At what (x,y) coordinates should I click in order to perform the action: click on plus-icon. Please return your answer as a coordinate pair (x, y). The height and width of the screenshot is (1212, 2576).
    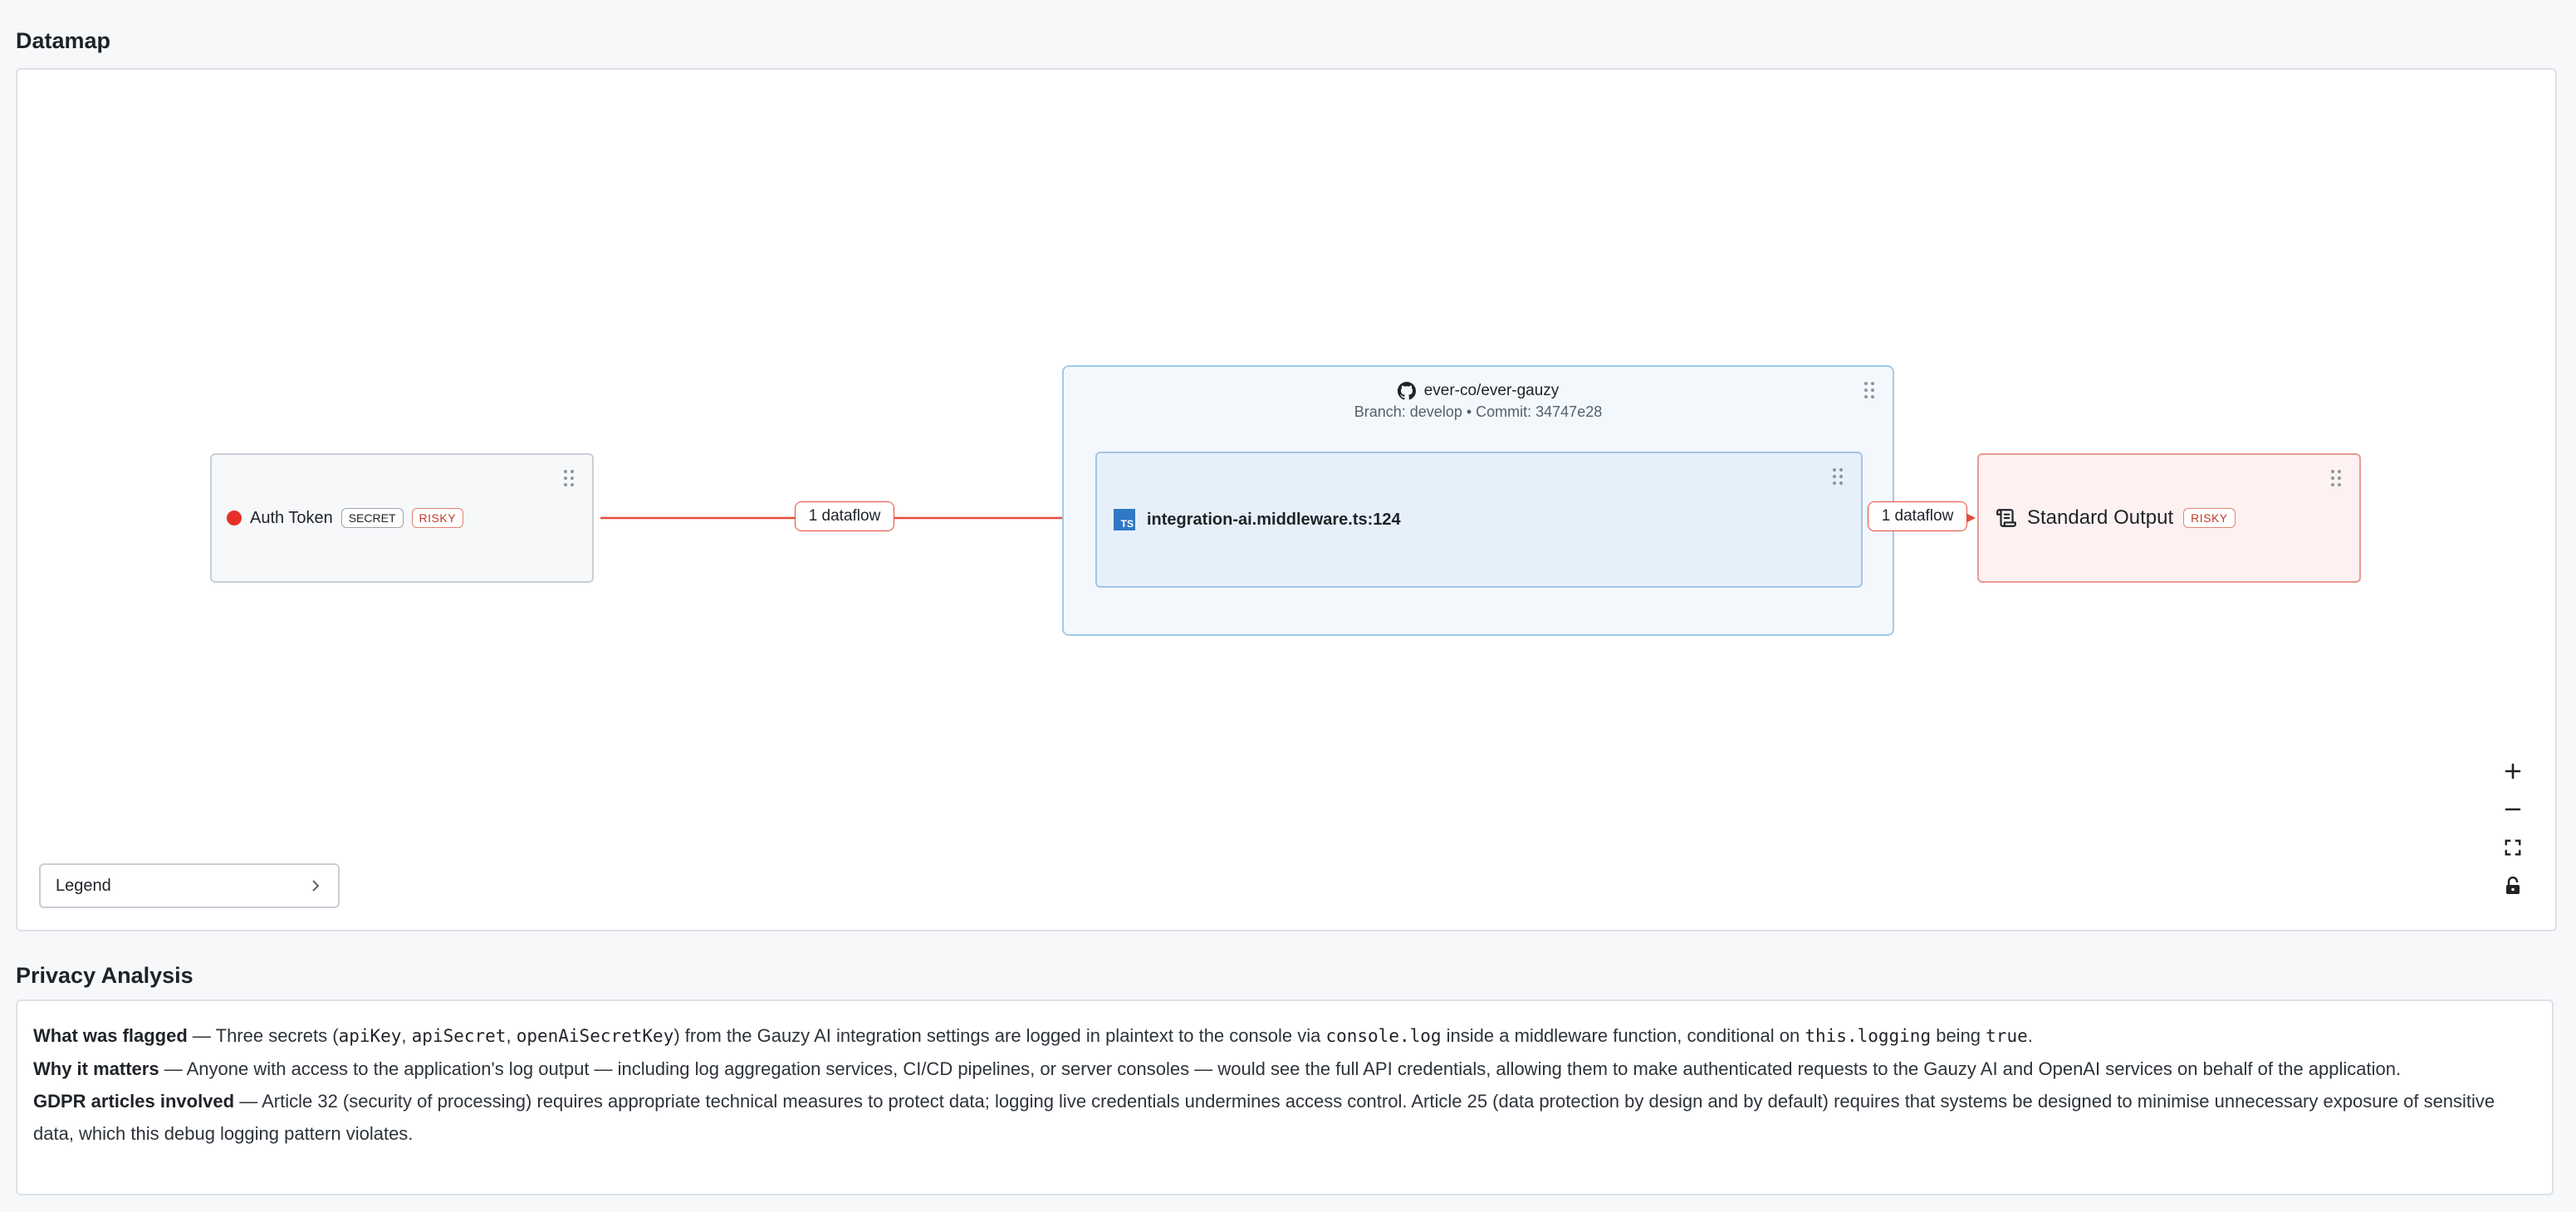
    Looking at the image, I should click on (2513, 771).